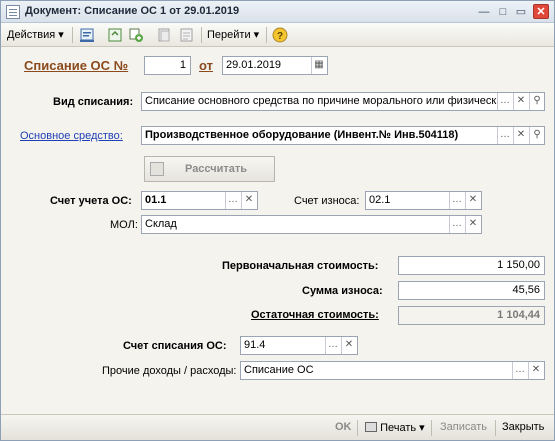 This screenshot has width=555, height=441. What do you see at coordinates (392, 370) in the screenshot?
I see `other-field: Списание ОС … ✕` at bounding box center [392, 370].